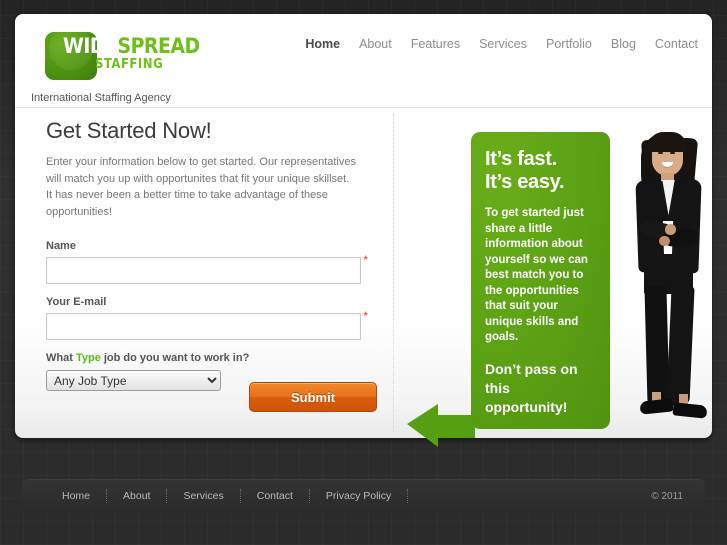 The height and width of the screenshot is (545, 727). Describe the element at coordinates (129, 64) in the screenshot. I see `logo-word-staffing: STAFFING` at that location.